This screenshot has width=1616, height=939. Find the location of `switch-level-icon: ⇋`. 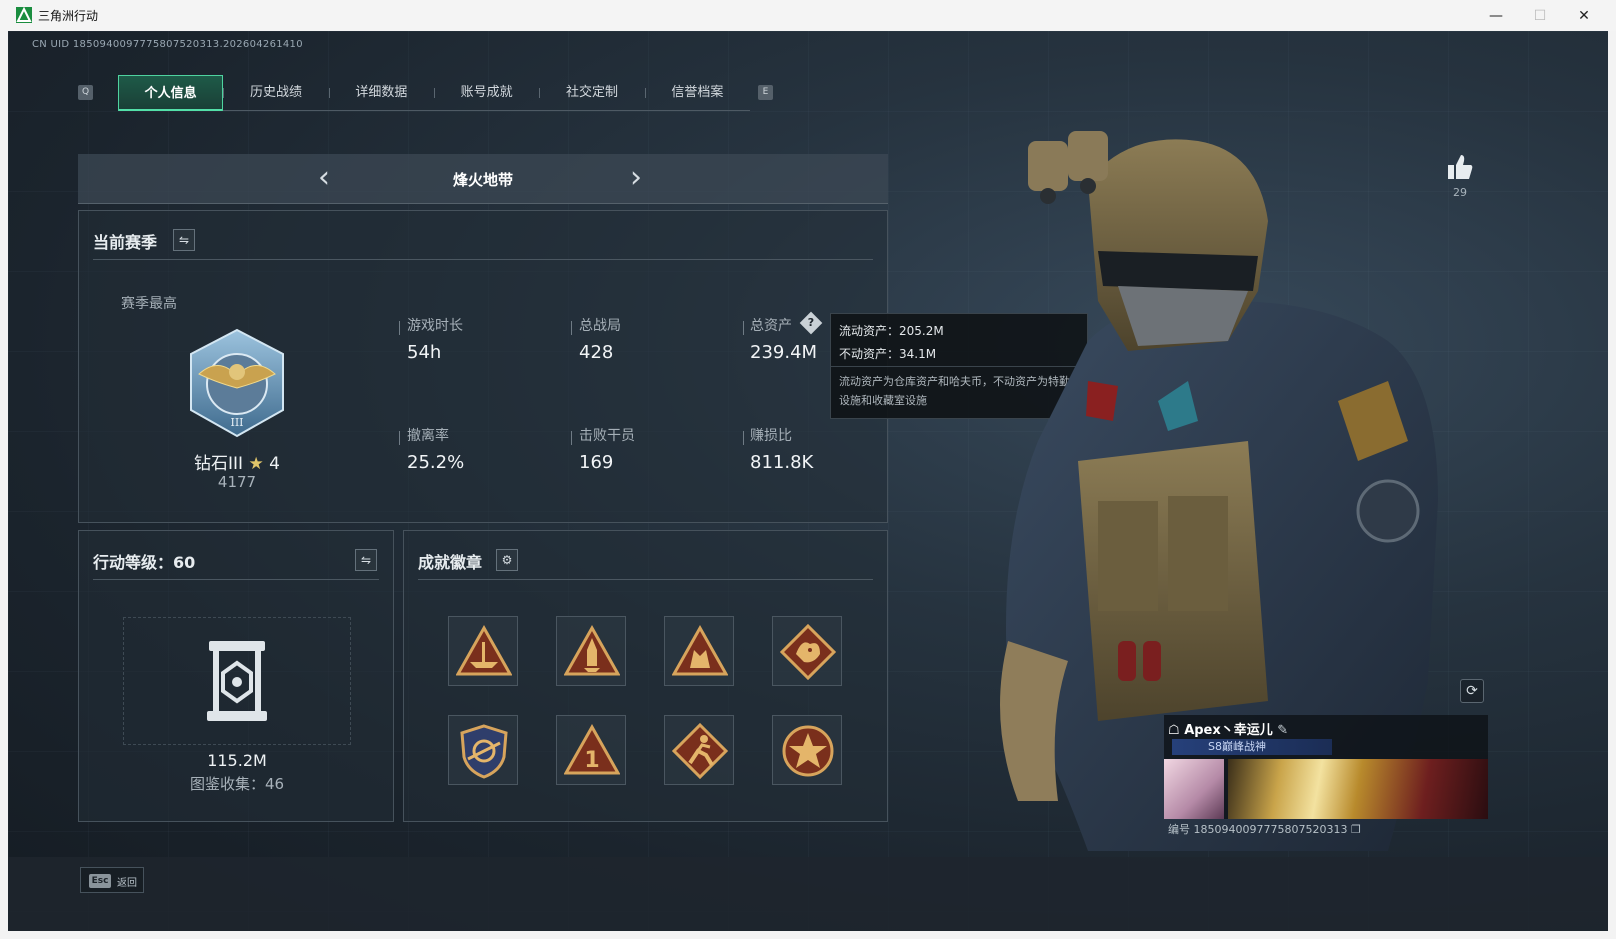

switch-level-icon: ⇋ is located at coordinates (366, 560).